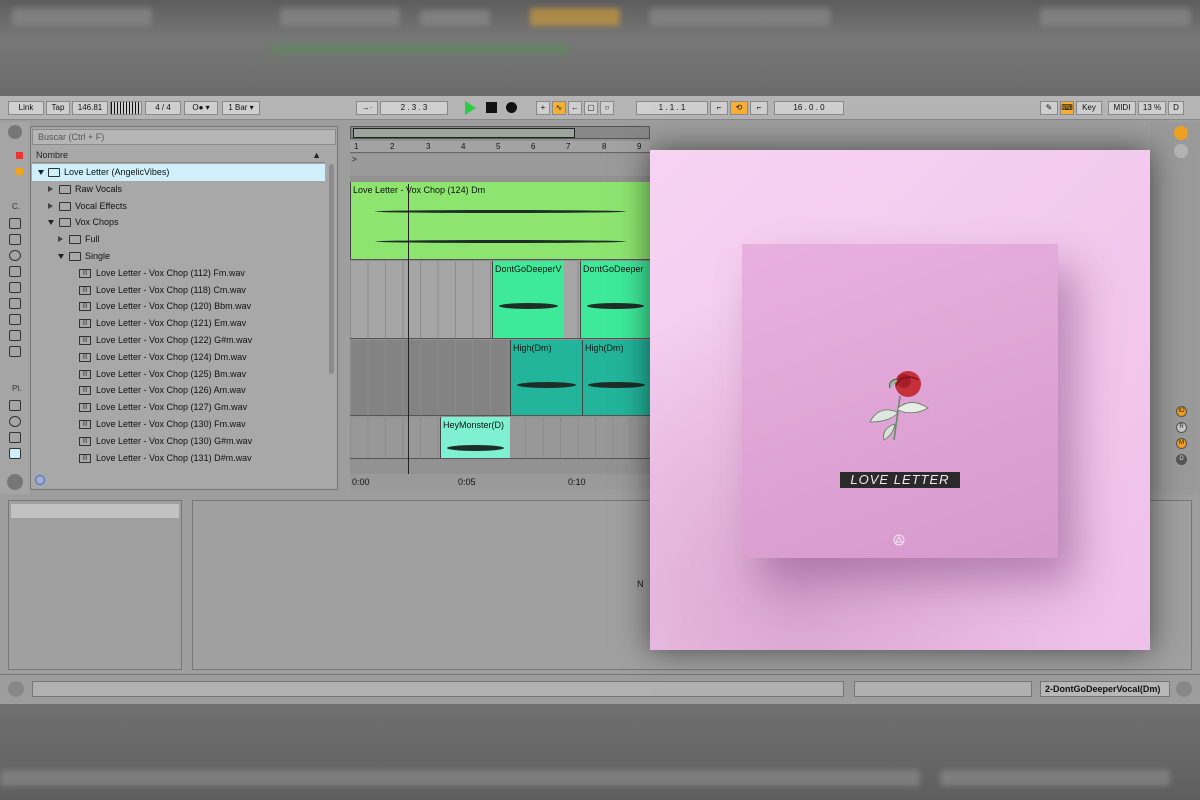 The image size is (1200, 800). Describe the element at coordinates (184, 137) in the screenshot. I see `search-input: Buscar (Ctrl + F)` at that location.